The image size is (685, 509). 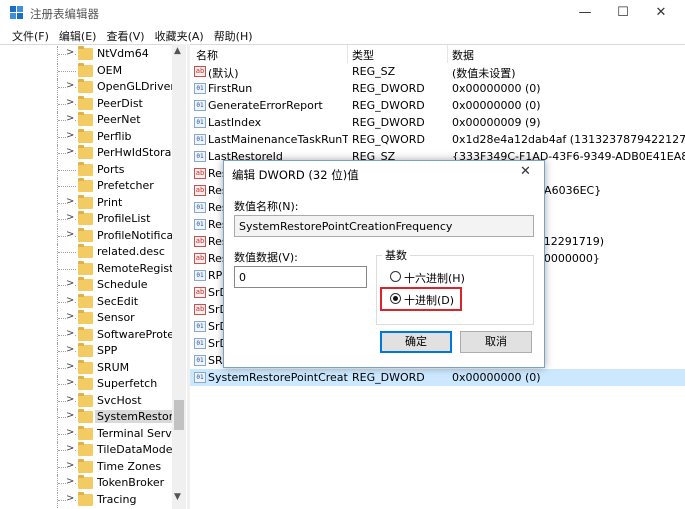 What do you see at coordinates (496, 342) in the screenshot?
I see `cancel-button: 取消` at bounding box center [496, 342].